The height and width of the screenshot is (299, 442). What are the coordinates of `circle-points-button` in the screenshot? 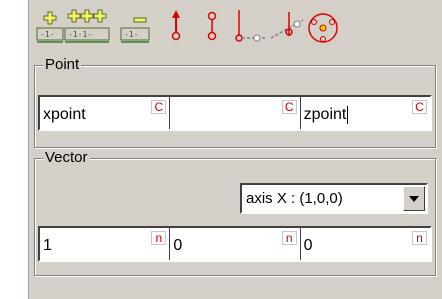 It's located at (323, 28).